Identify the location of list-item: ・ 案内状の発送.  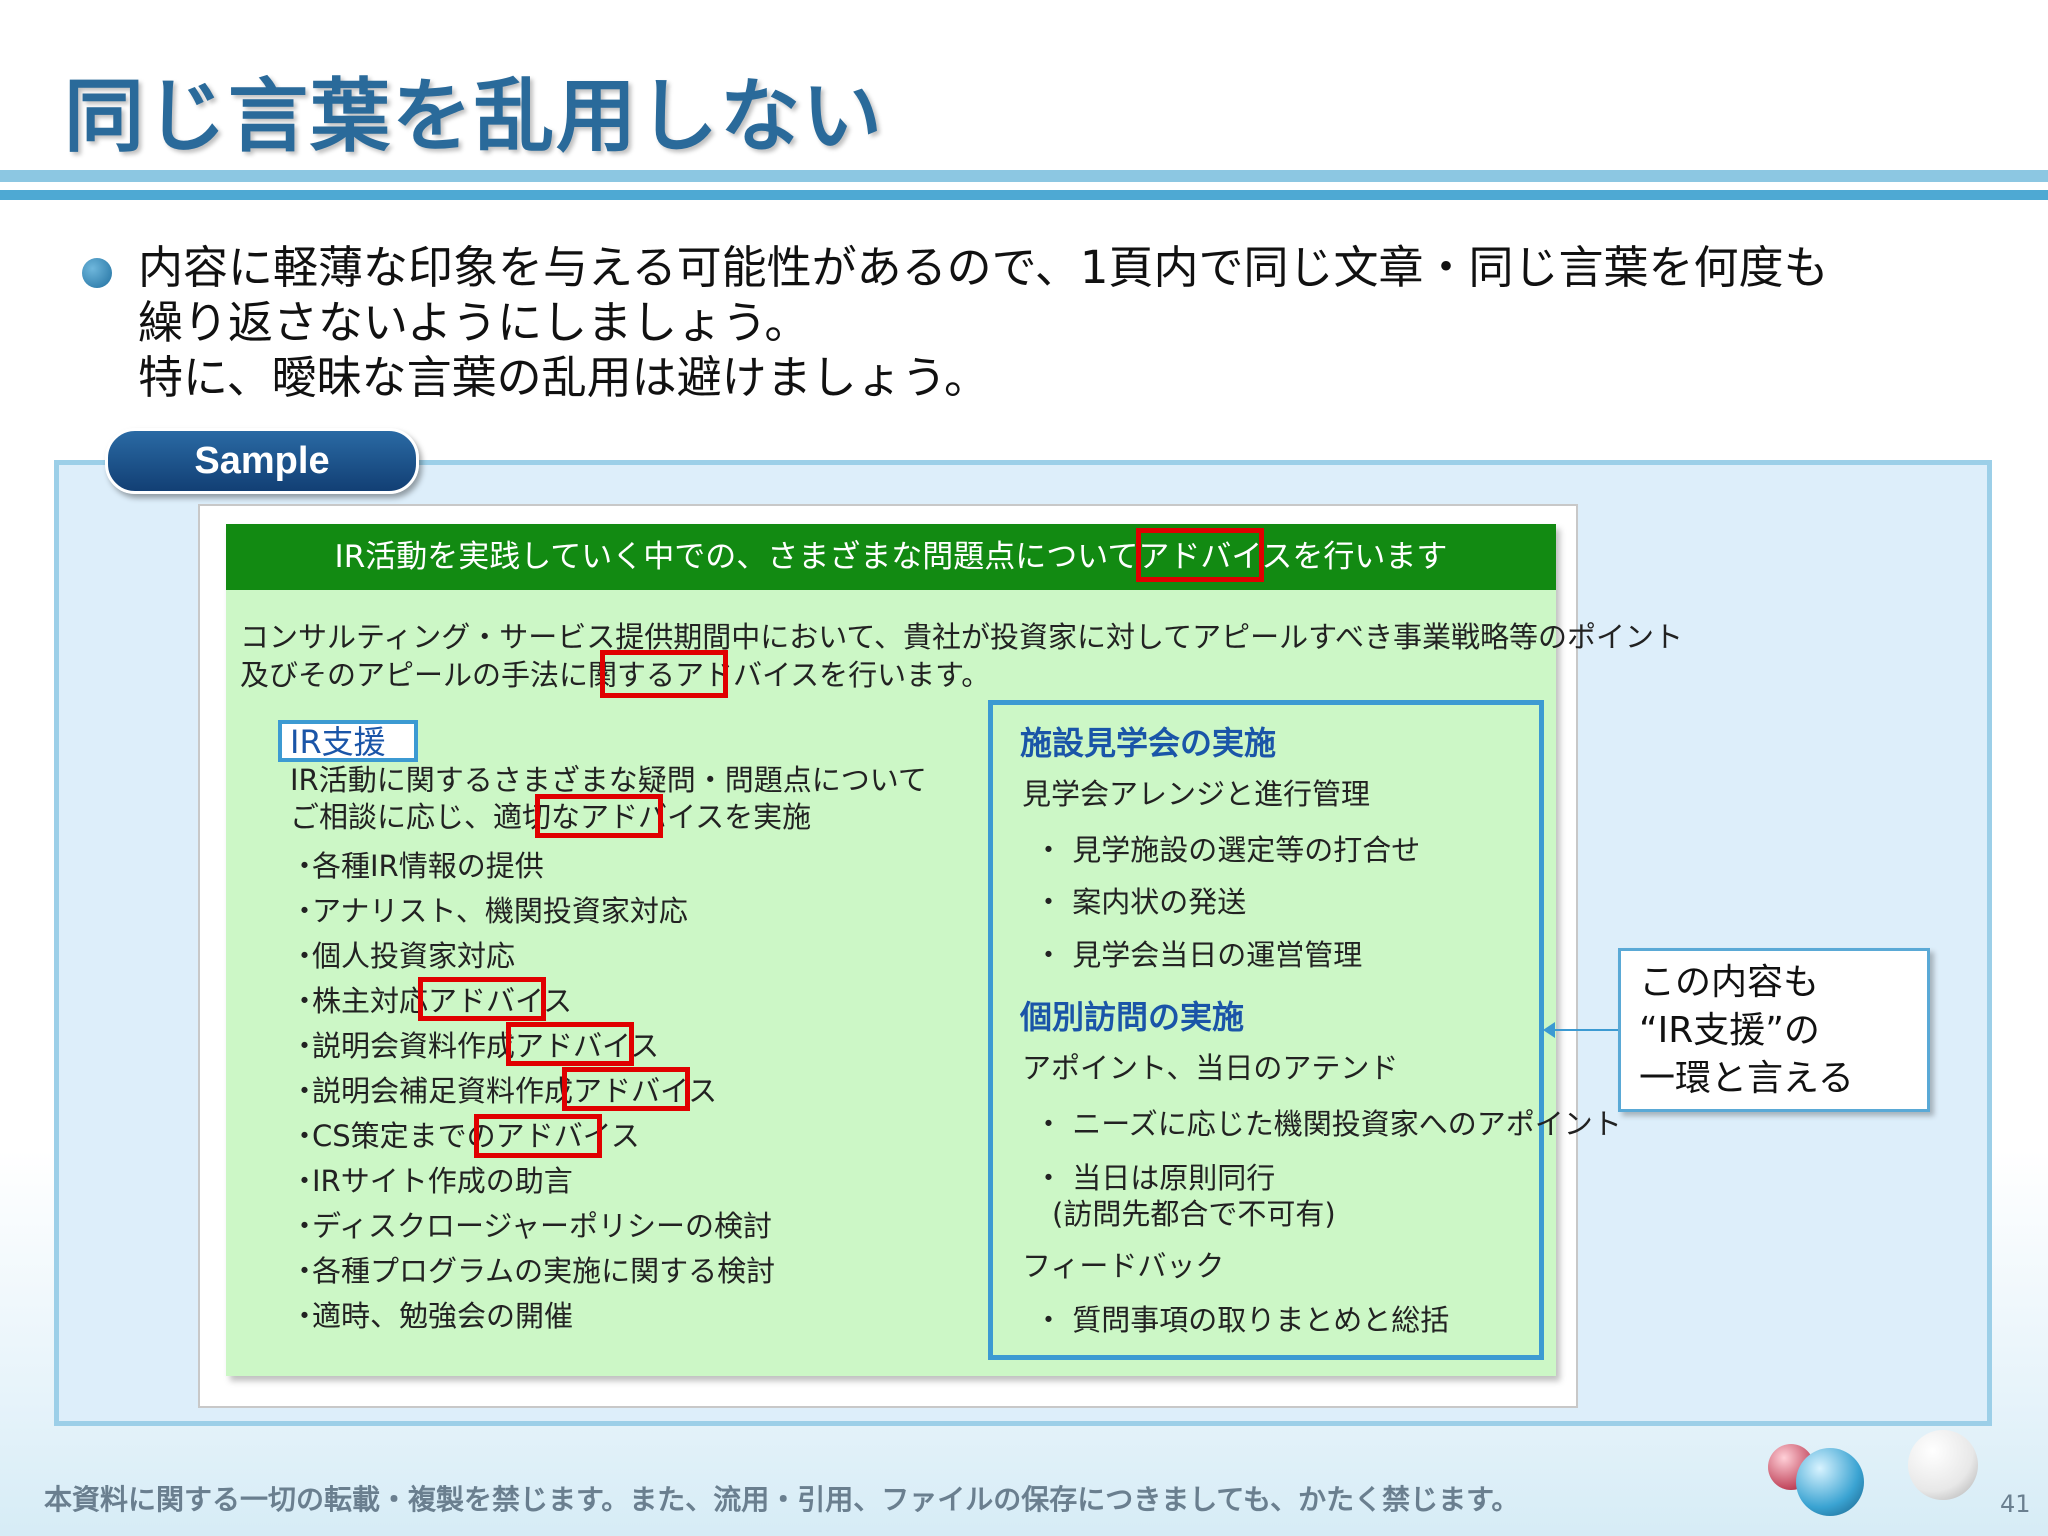
(1140, 902).